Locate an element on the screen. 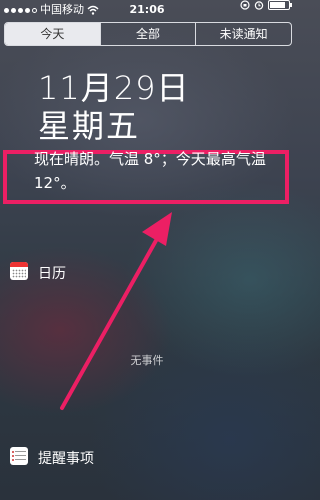 The image size is (320, 500). annotation-arrow is located at coordinates (116, 311).